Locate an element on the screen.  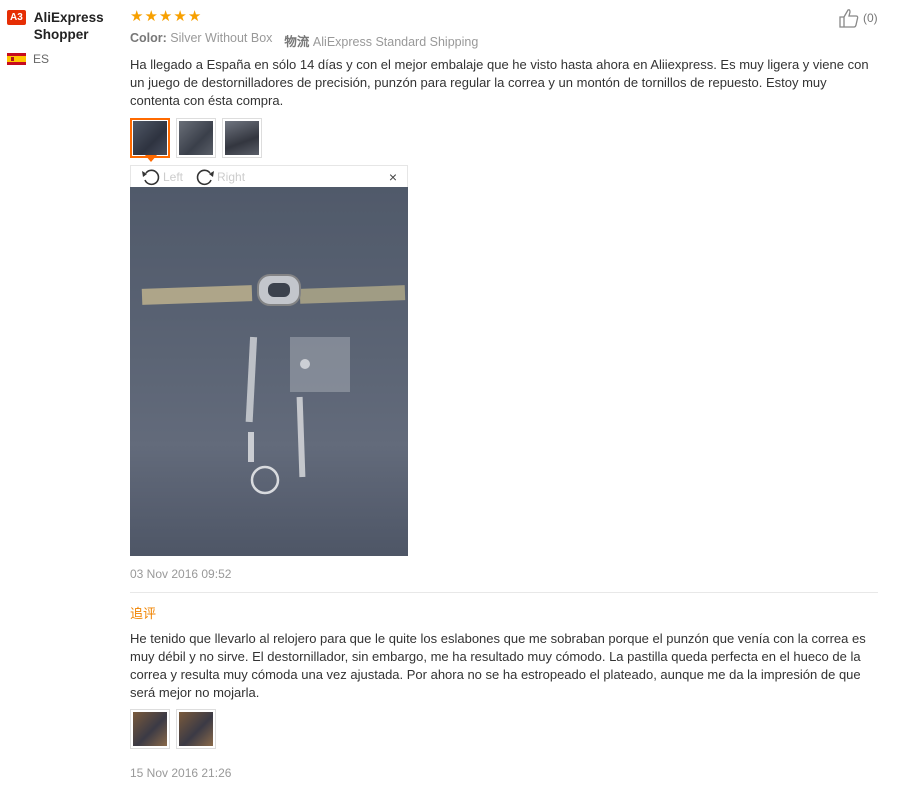
divider is located at coordinates (504, 592).